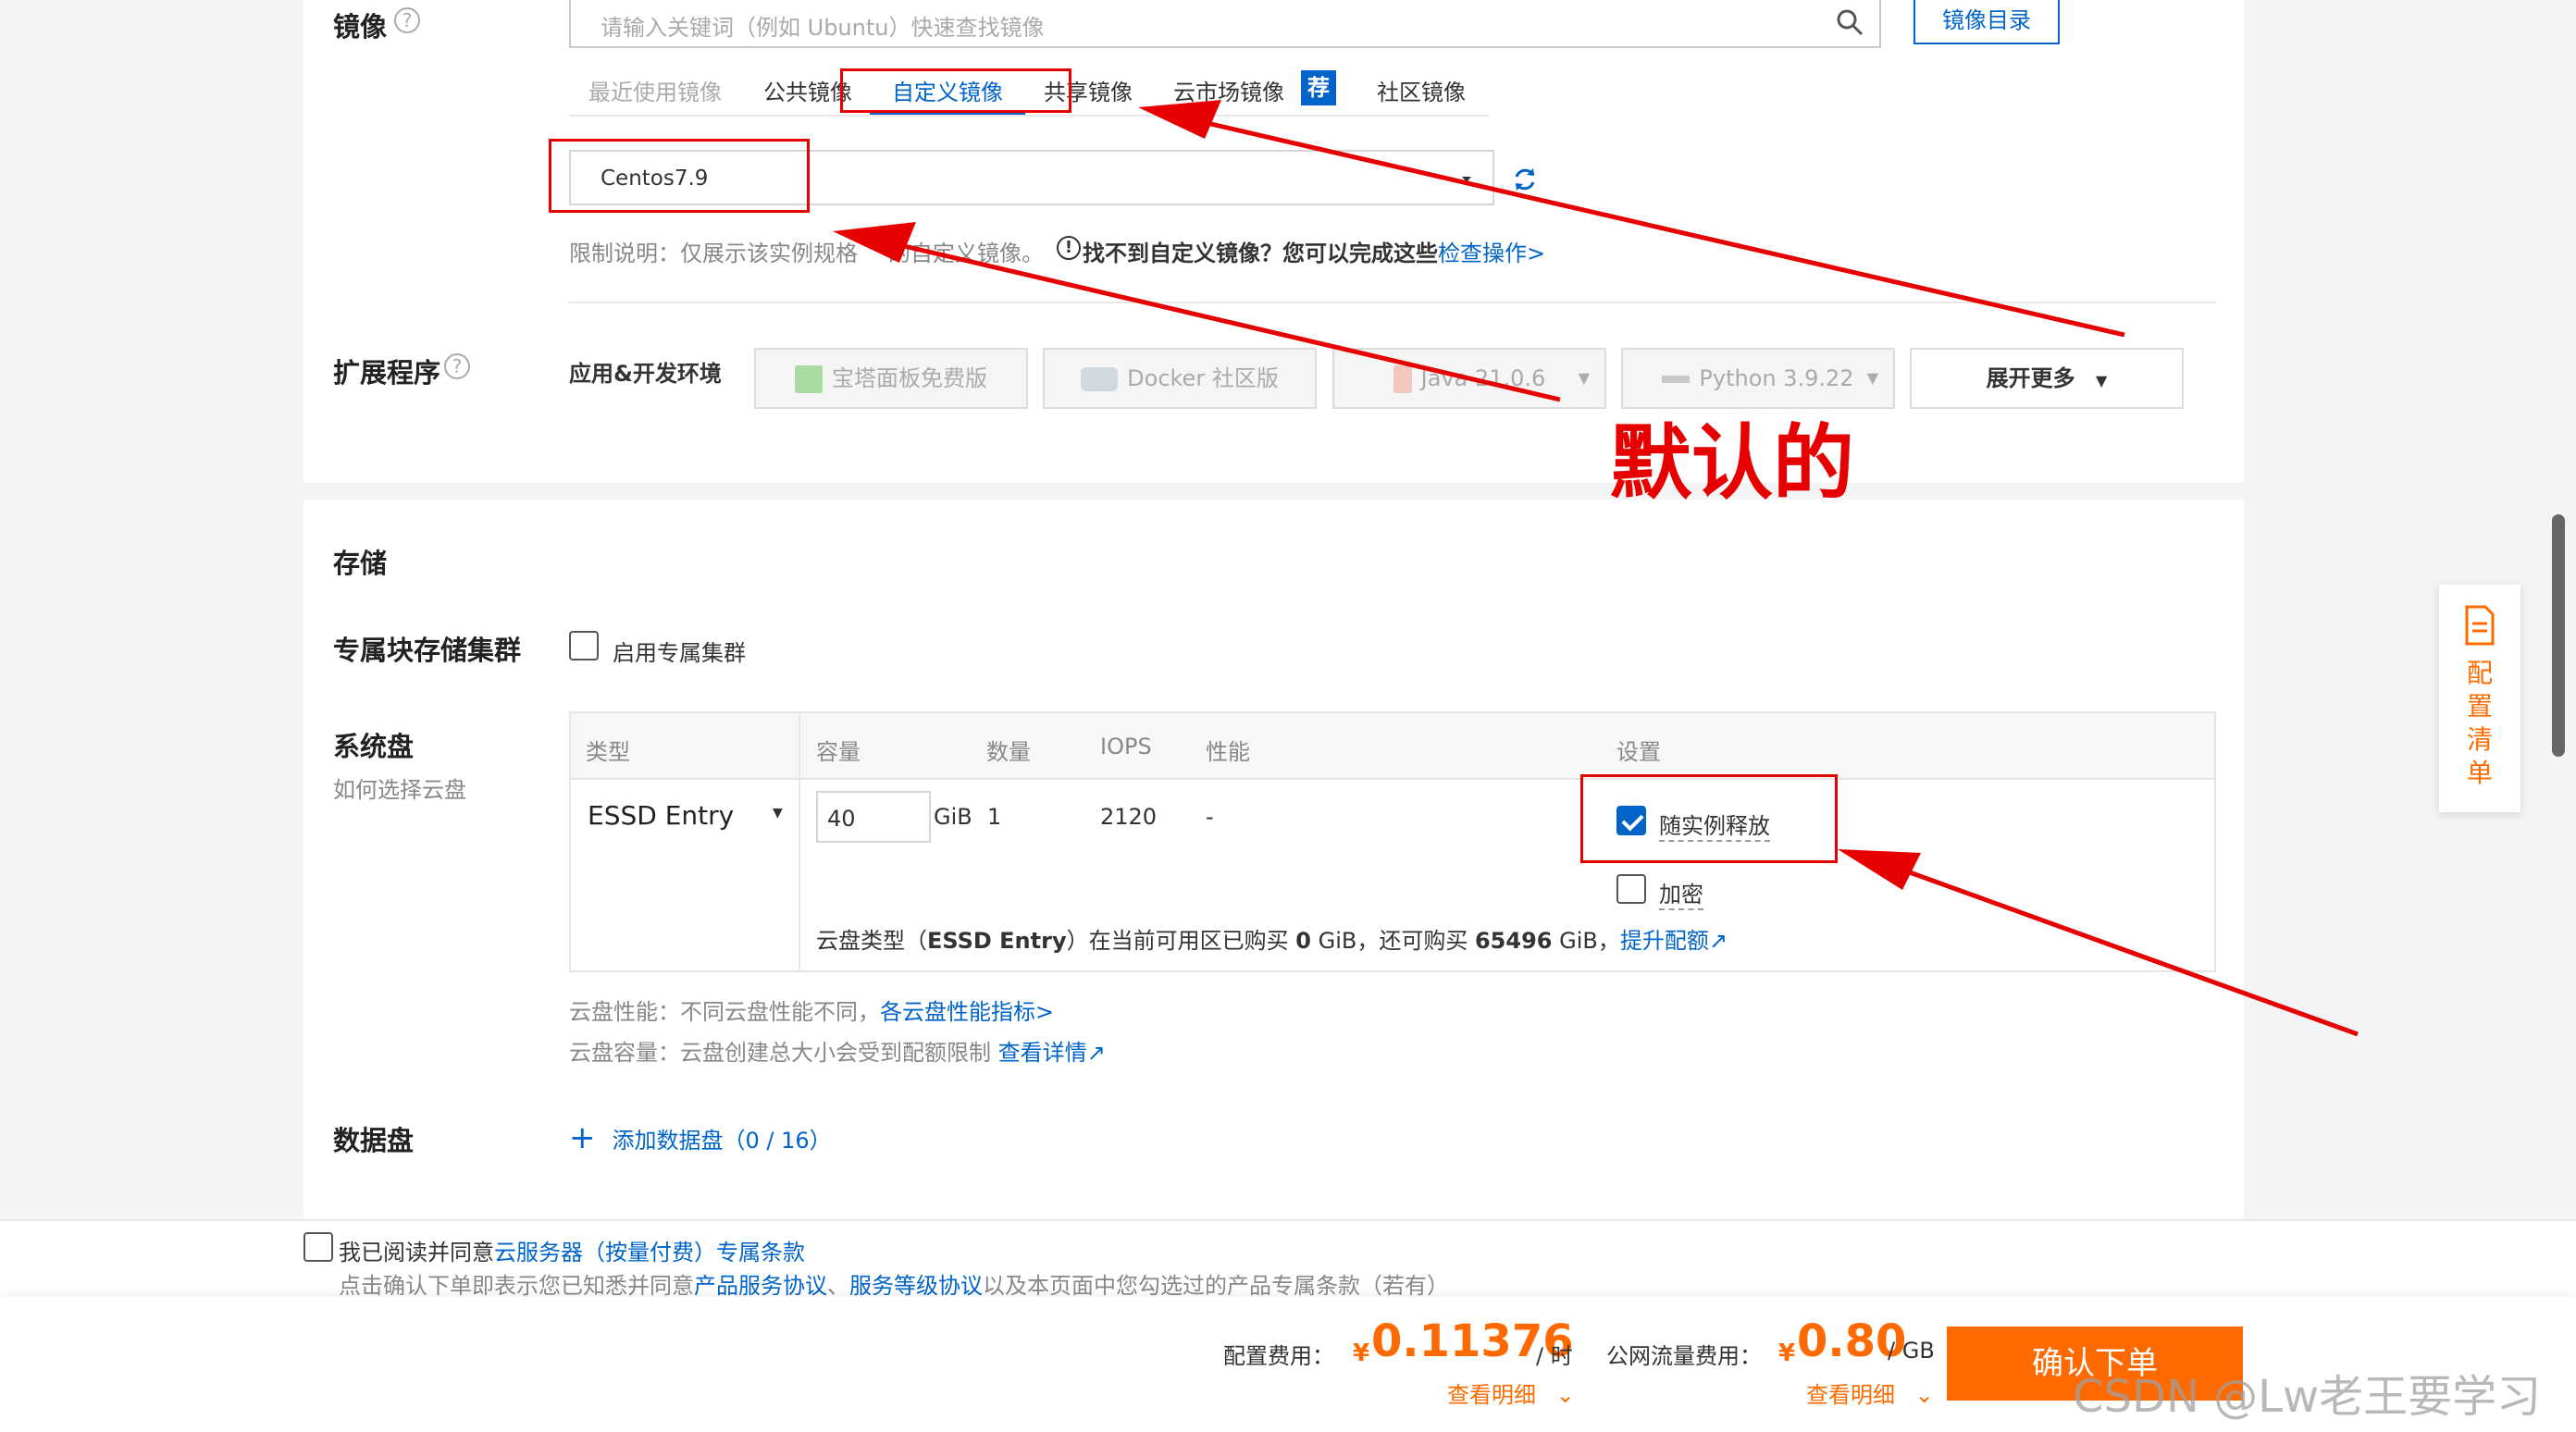  I want to click on agree-line: 我已阅读并同意云服务器（按量付费）专属条款, so click(572, 1250).